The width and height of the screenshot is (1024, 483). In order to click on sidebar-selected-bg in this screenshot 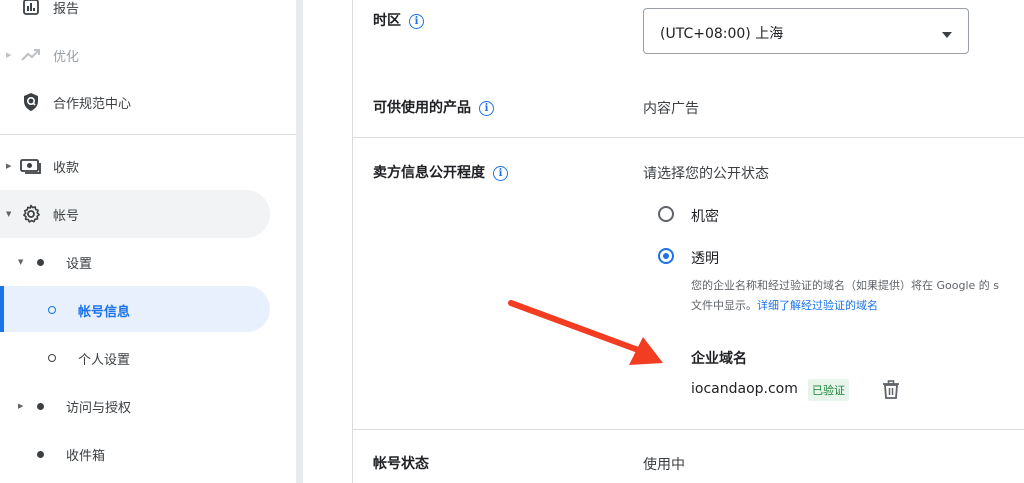, I will do `click(135, 309)`.